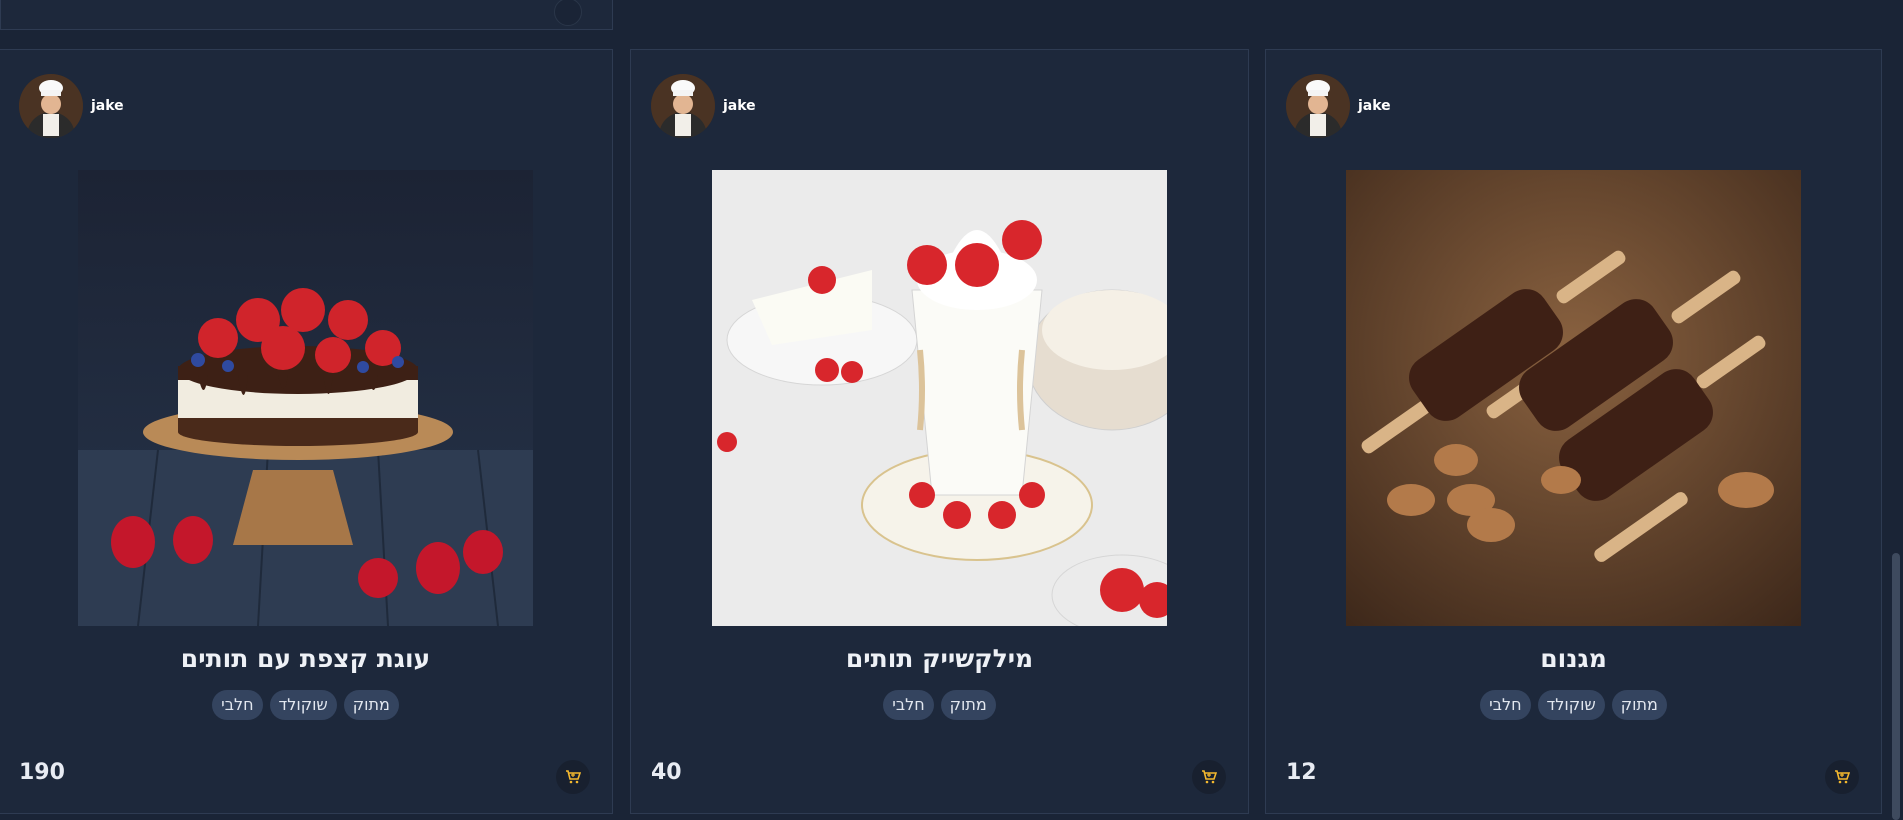 The width and height of the screenshot is (1903, 820). Describe the element at coordinates (939, 658) in the screenshot. I see `product-title: מילקשייק תותים` at that location.